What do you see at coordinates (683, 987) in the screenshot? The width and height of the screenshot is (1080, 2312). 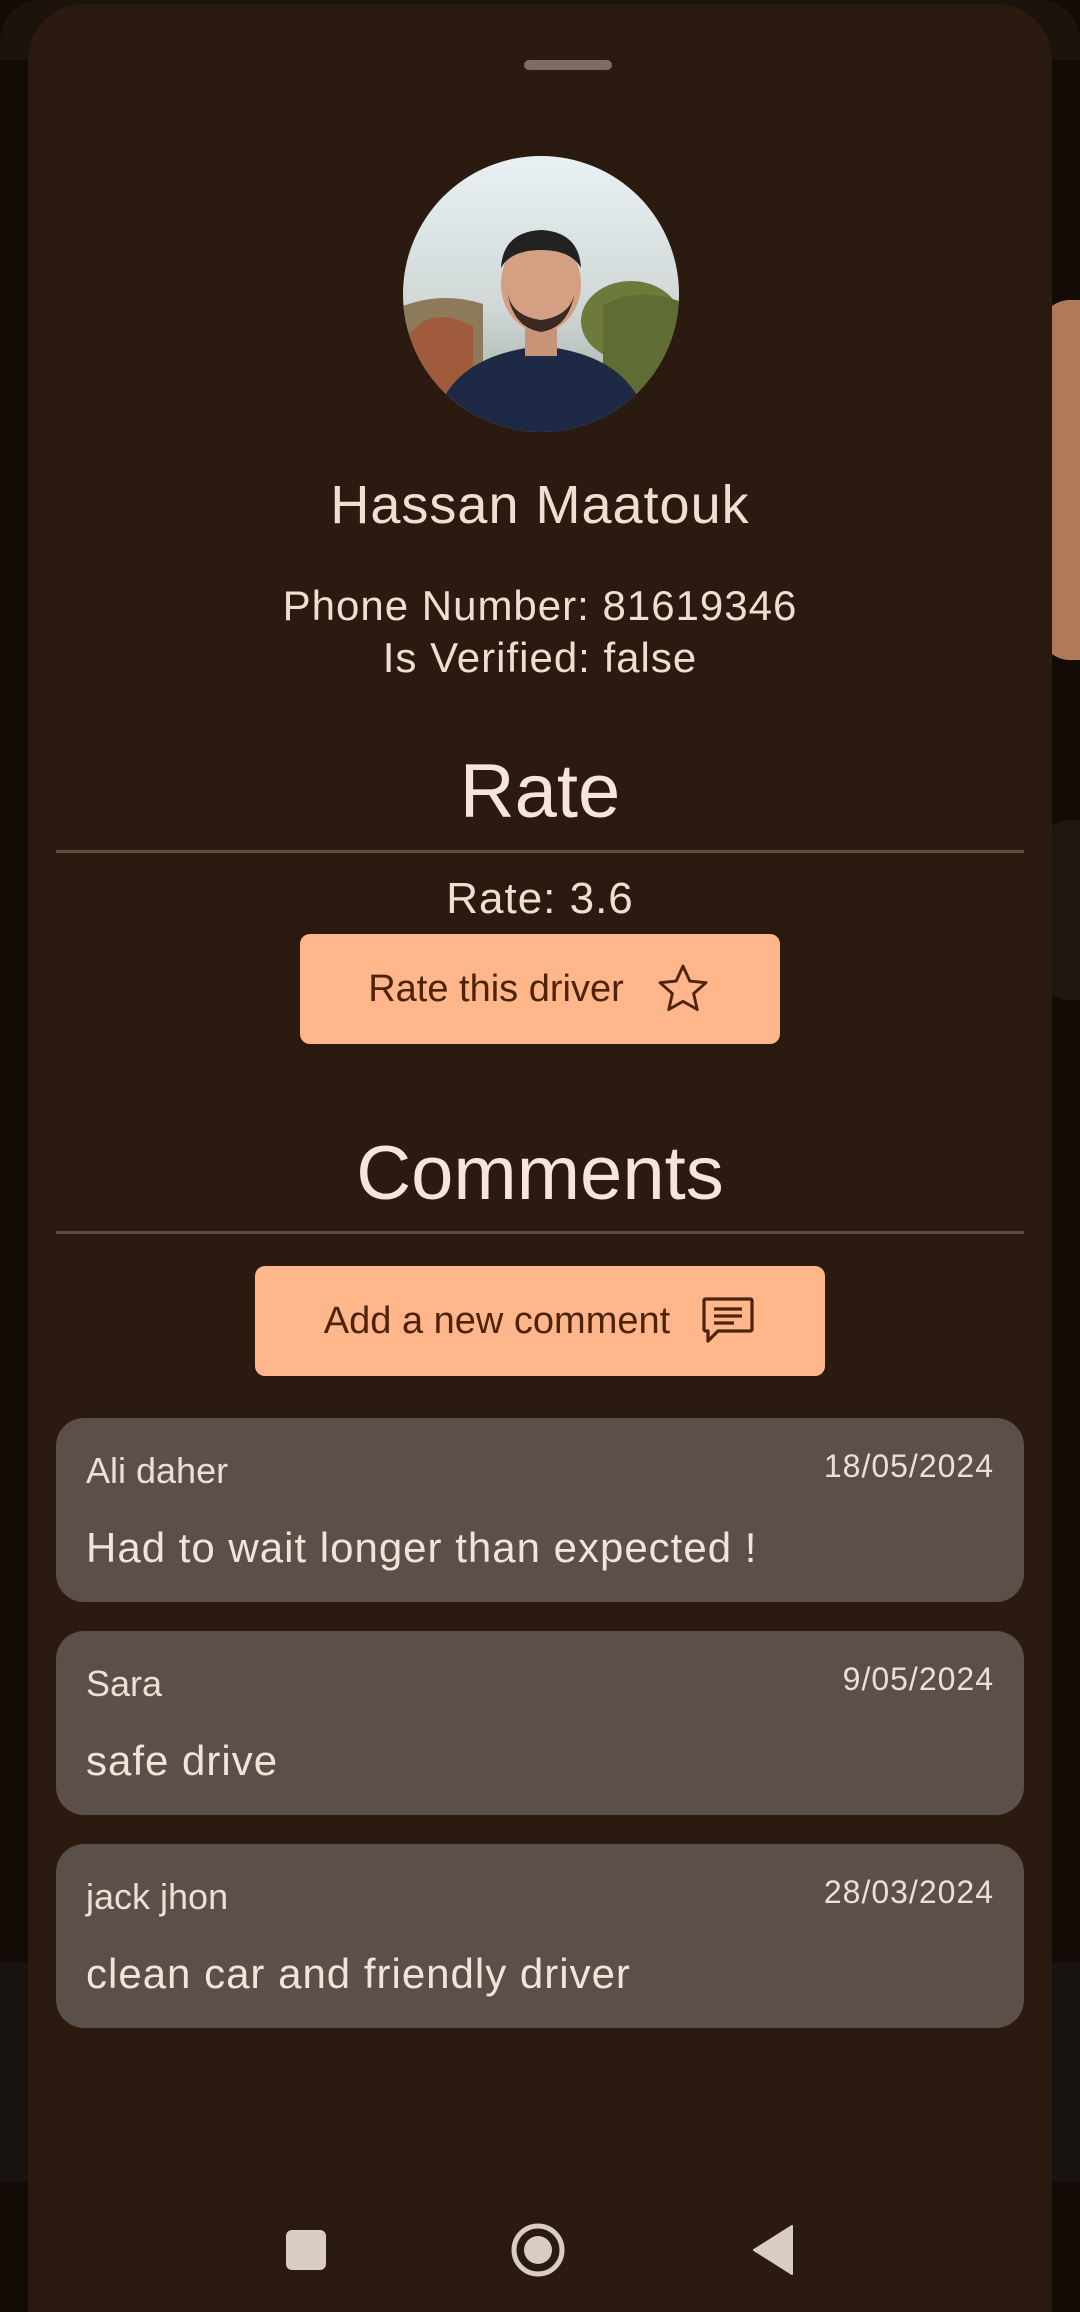 I see `star-outline-icon` at bounding box center [683, 987].